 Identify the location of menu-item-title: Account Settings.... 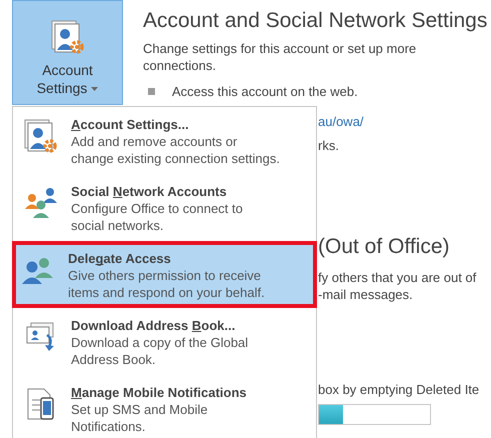
(130, 124).